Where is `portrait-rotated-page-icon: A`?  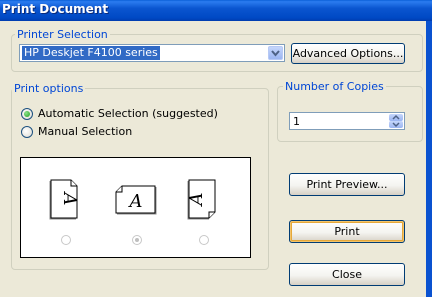 portrait-rotated-page-icon: A is located at coordinates (201, 199).